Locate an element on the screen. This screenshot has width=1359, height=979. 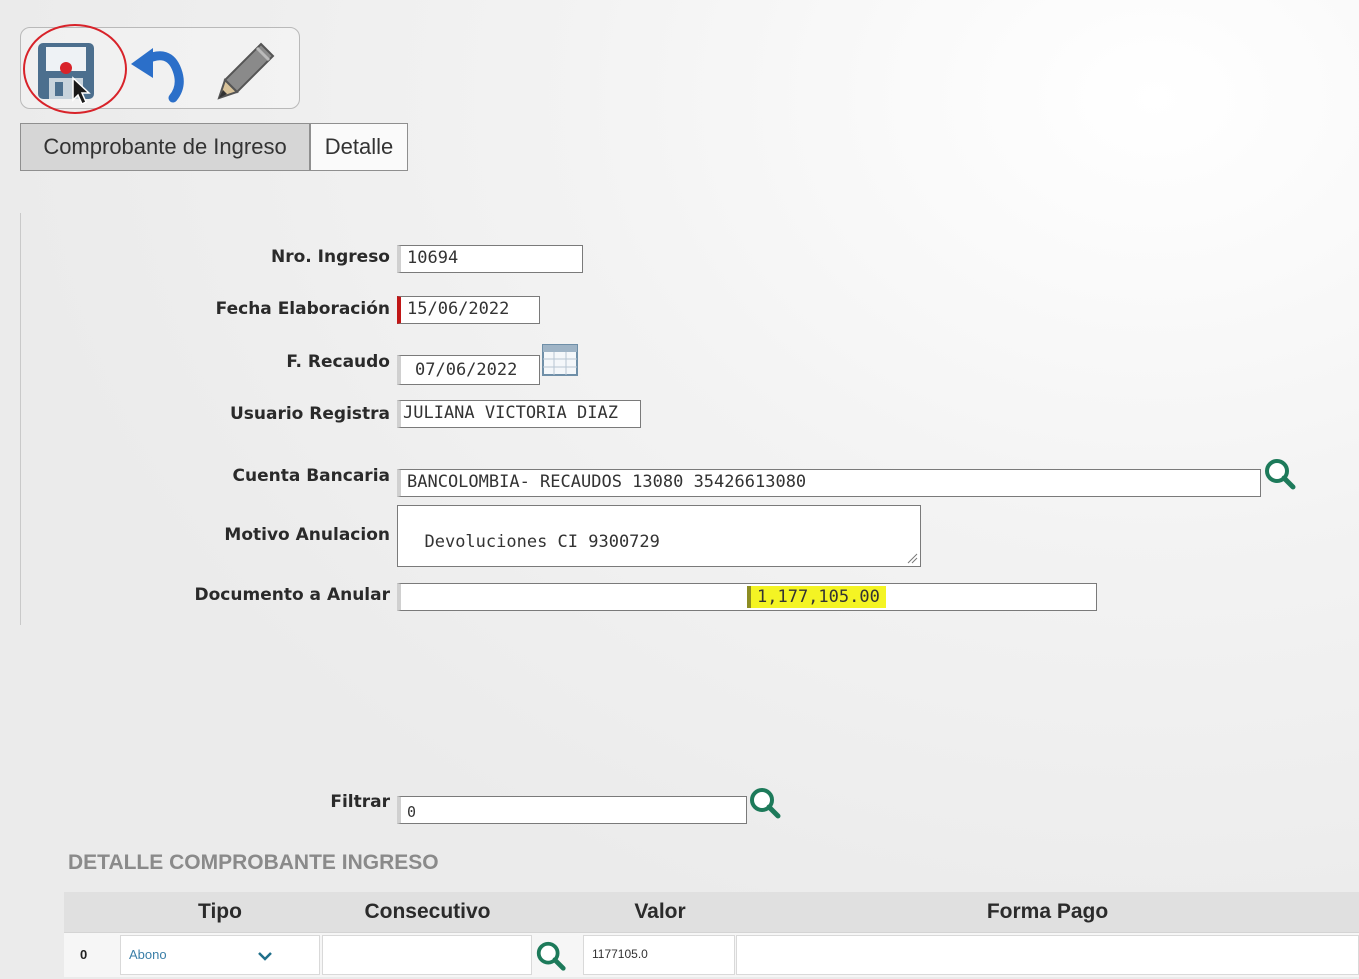
column-forma-pago: Forma Pago is located at coordinates (1047, 911).